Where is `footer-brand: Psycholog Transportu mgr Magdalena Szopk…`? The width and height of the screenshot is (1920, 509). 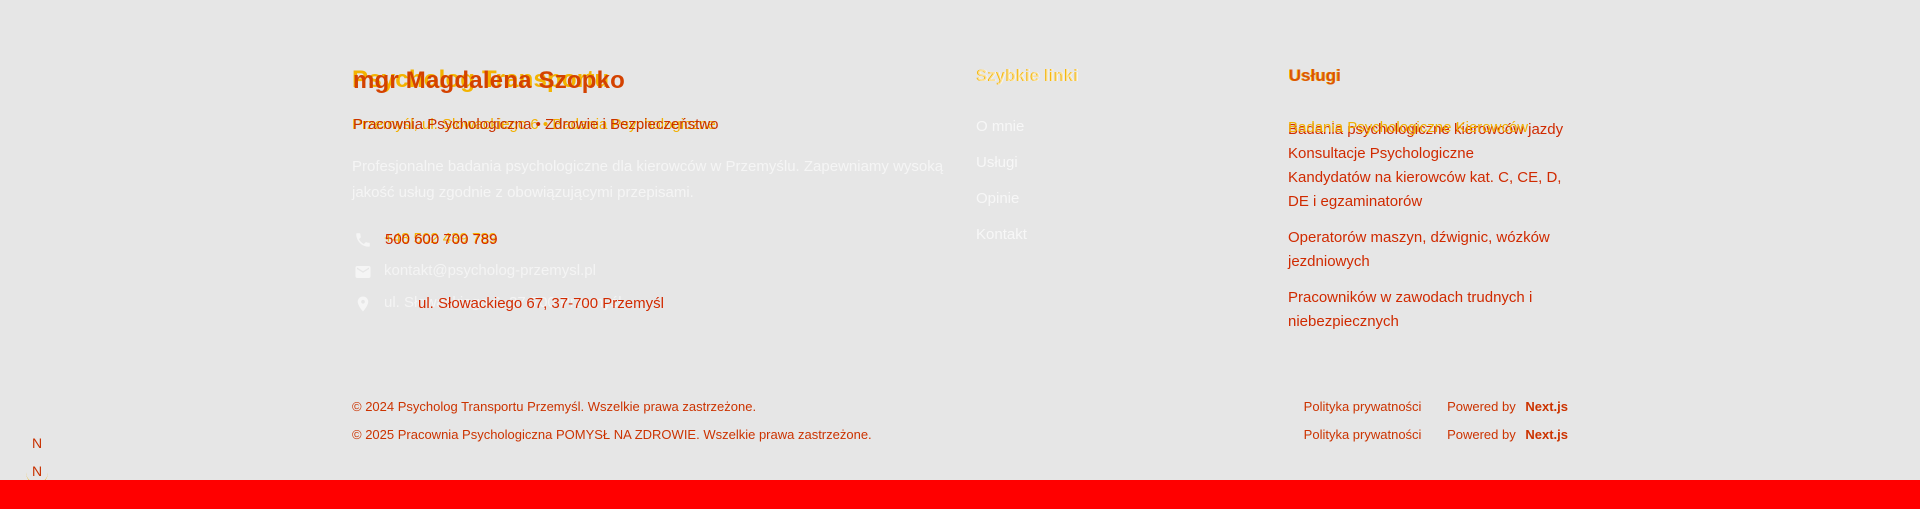 footer-brand: Psycholog Transportu mgr Magdalena Szopk… is located at coordinates (562, 81).